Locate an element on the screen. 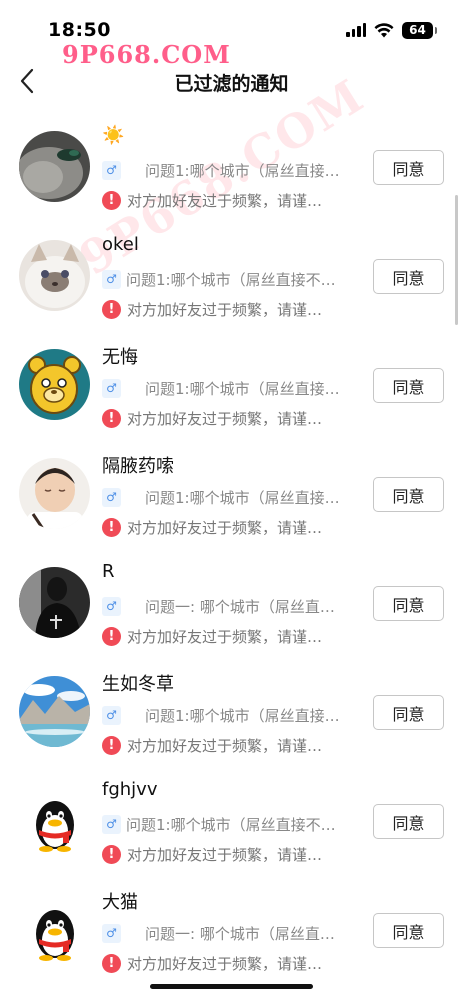 The height and width of the screenshot is (1000, 463). list-item: 大猫 ♂ 问题一: 哪个城市（屌丝直… ! 对方加好友过于频繁，请谨… 同意 is located at coordinates (231, 935).